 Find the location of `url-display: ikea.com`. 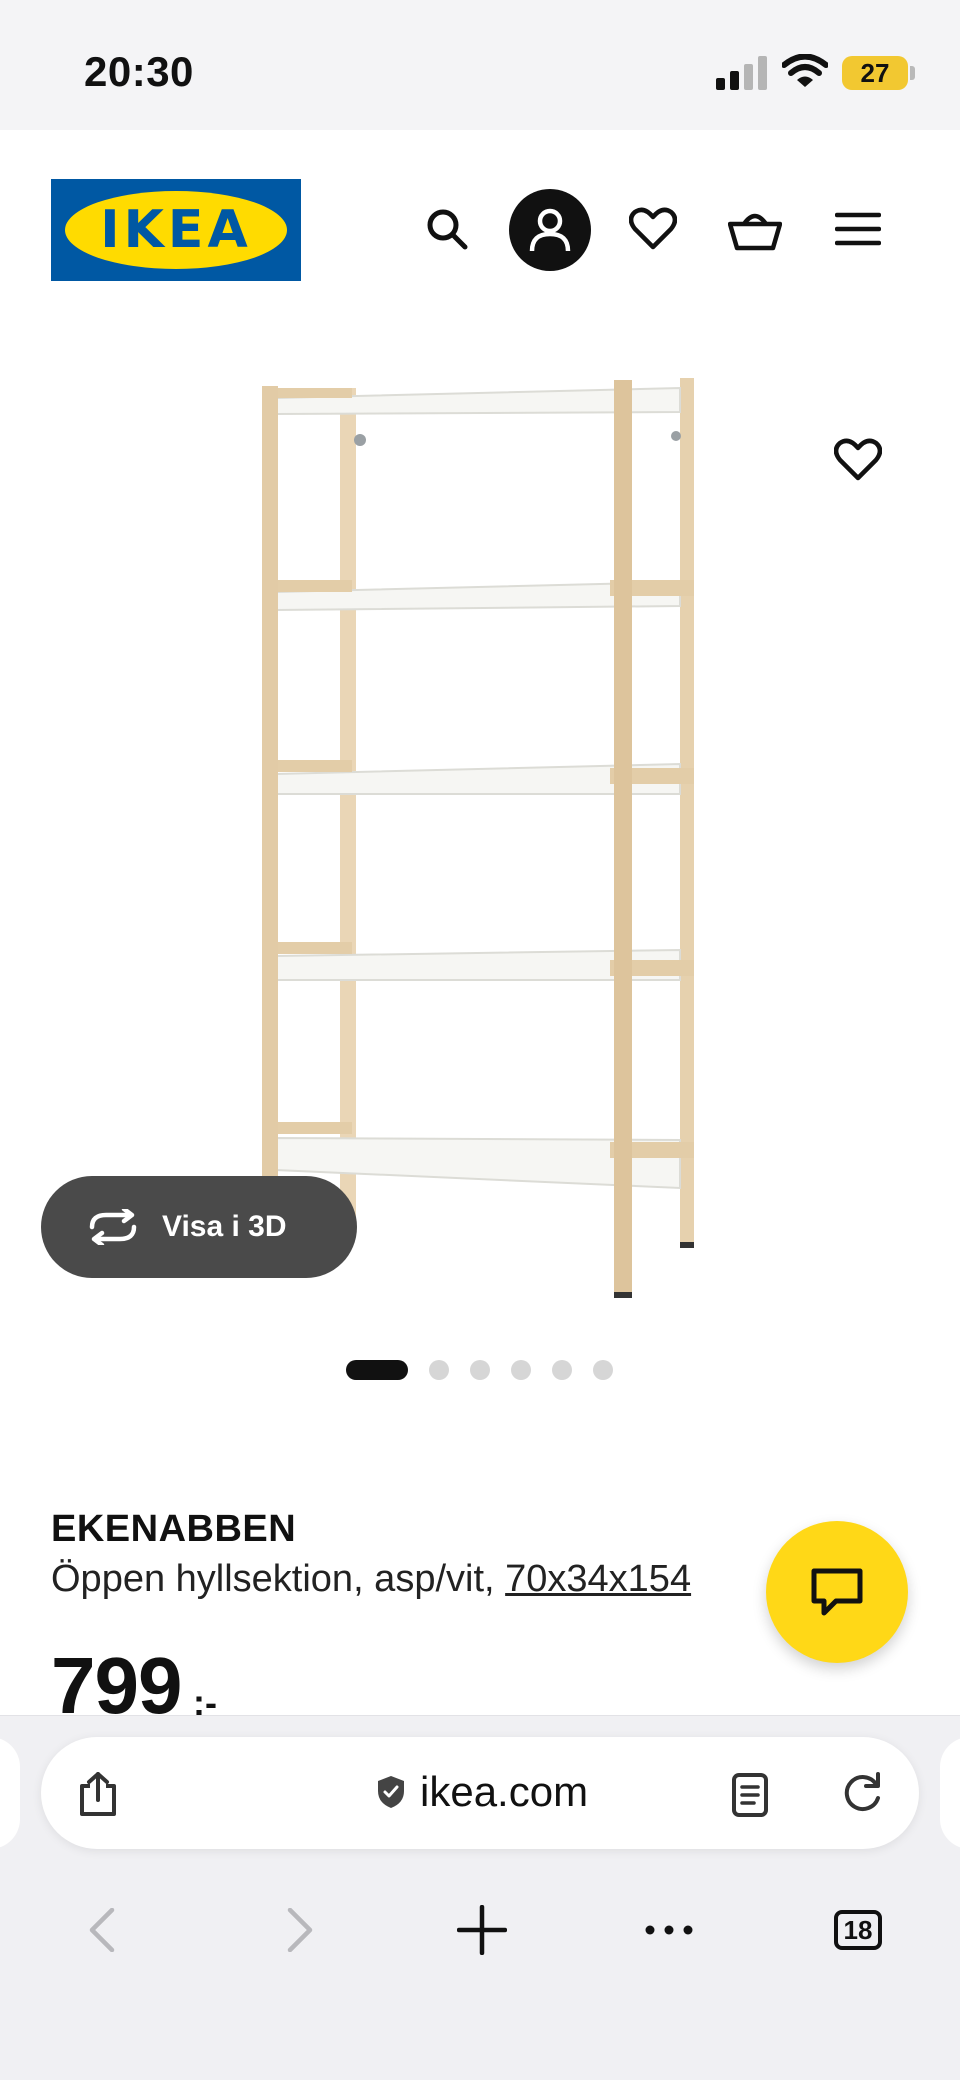

url-display: ikea.com is located at coordinates (482, 1792).